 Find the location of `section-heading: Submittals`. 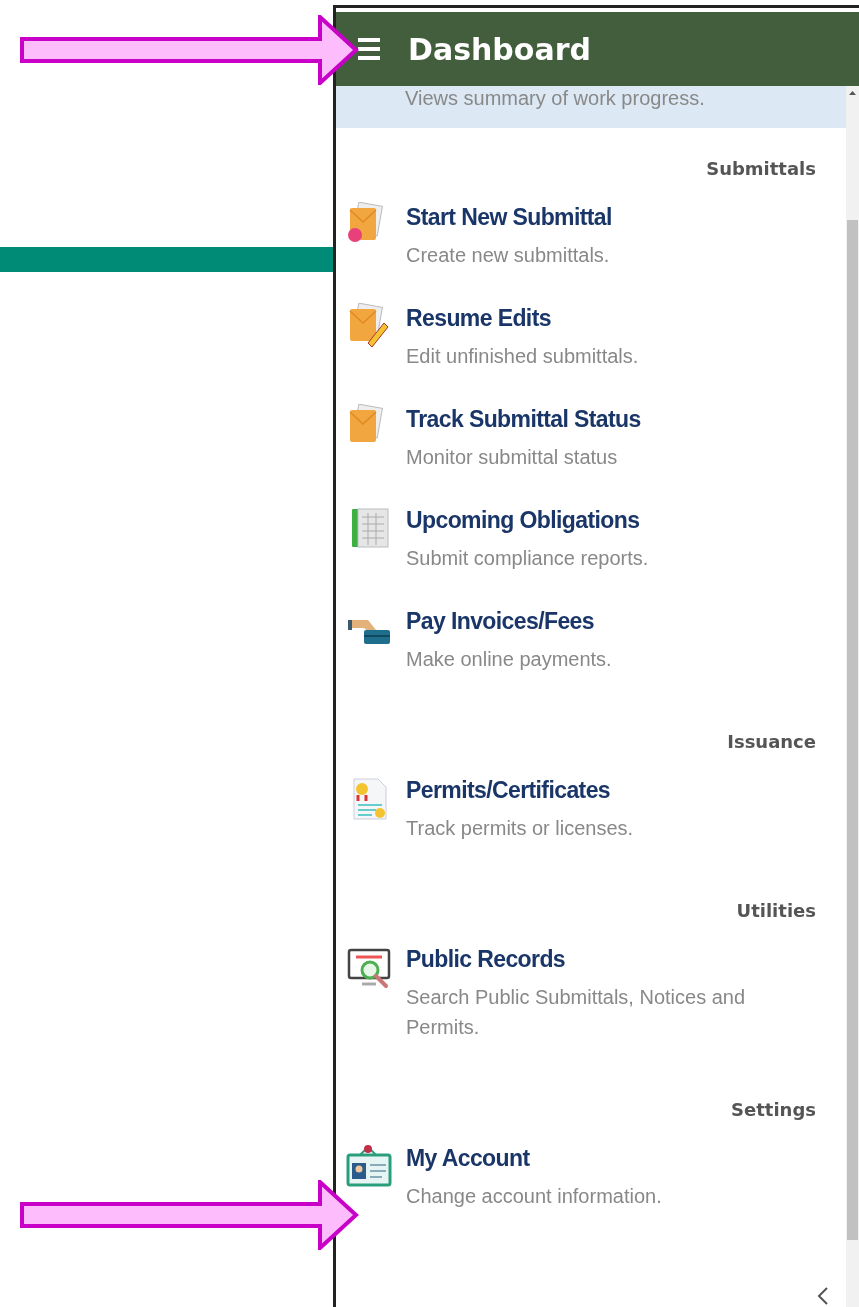

section-heading: Submittals is located at coordinates (761, 169).